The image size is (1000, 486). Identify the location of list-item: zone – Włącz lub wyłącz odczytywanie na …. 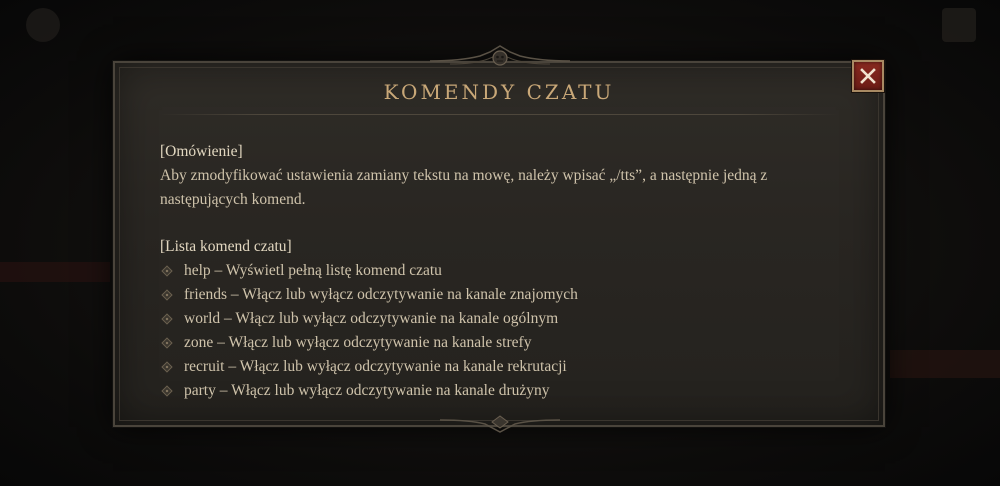
(500, 343).